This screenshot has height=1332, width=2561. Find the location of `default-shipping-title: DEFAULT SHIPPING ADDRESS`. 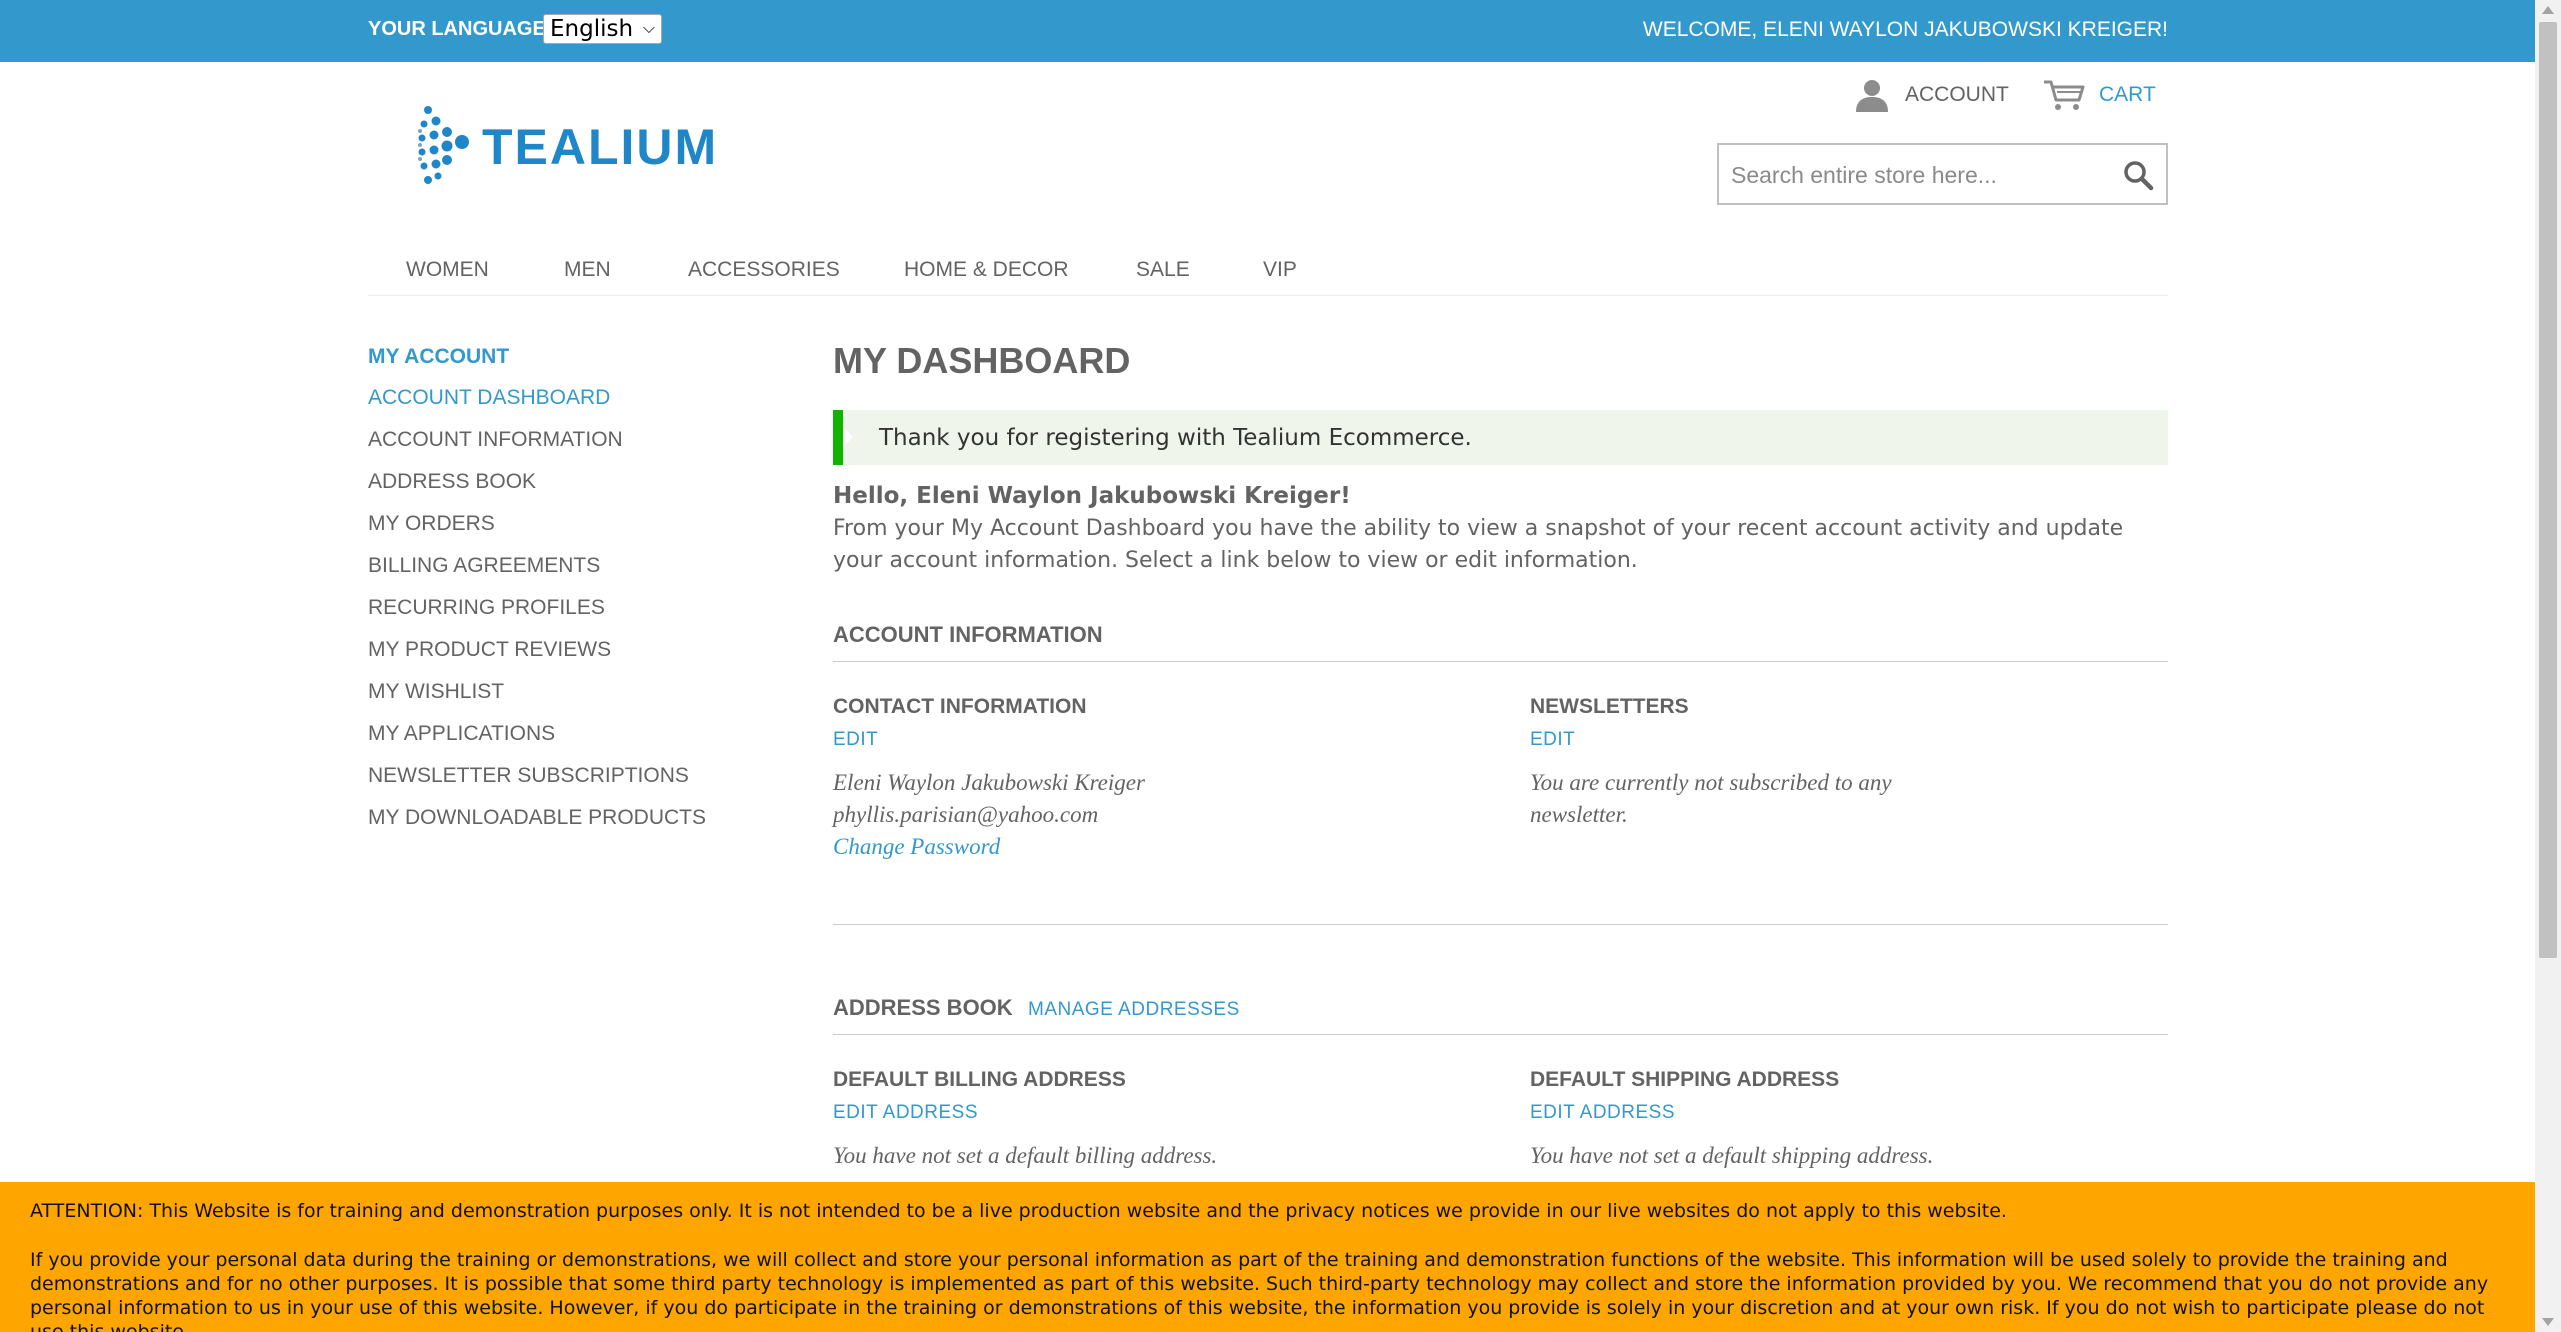

default-shipping-title: DEFAULT SHIPPING ADDRESS is located at coordinates (1685, 1079).